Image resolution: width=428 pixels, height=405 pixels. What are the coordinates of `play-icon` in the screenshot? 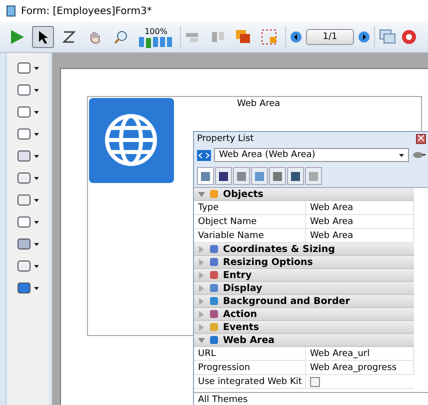 It's located at (17, 37).